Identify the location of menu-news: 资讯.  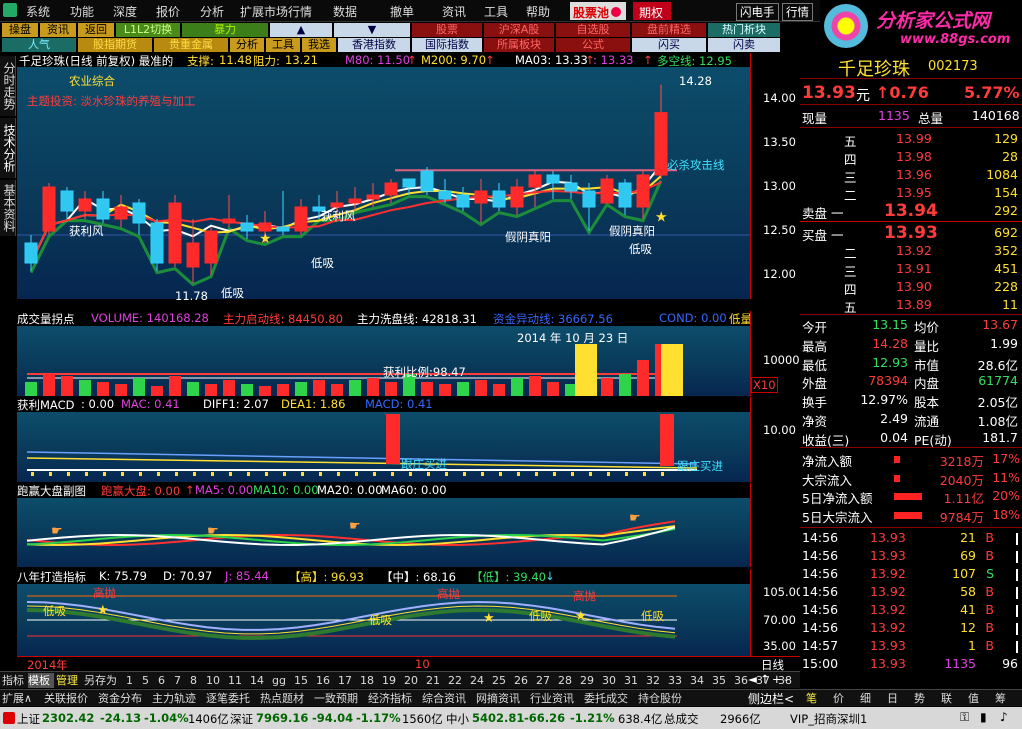
(454, 11).